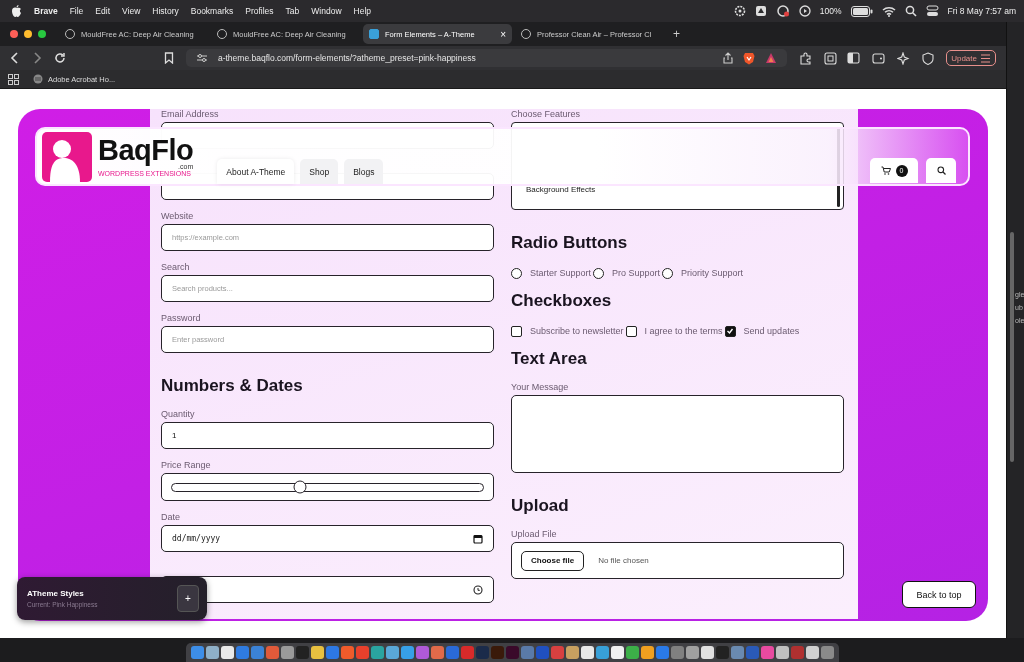  I want to click on date-field: dd/mm/yyyy, so click(327, 538).